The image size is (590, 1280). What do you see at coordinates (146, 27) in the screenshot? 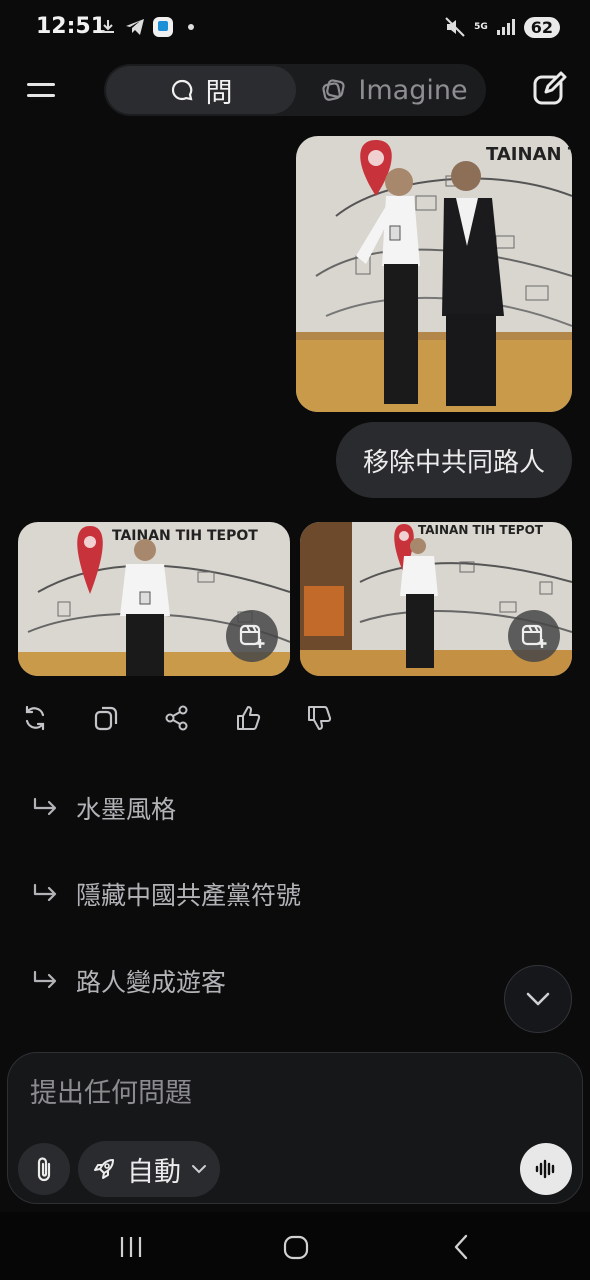
I see `status-left-icons` at bounding box center [146, 27].